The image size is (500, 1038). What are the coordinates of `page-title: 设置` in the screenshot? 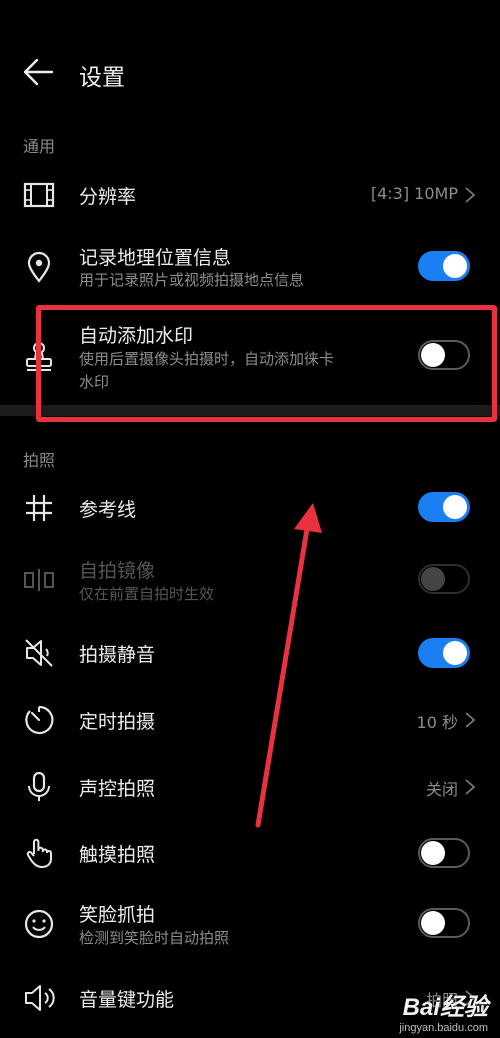 It's located at (102, 78).